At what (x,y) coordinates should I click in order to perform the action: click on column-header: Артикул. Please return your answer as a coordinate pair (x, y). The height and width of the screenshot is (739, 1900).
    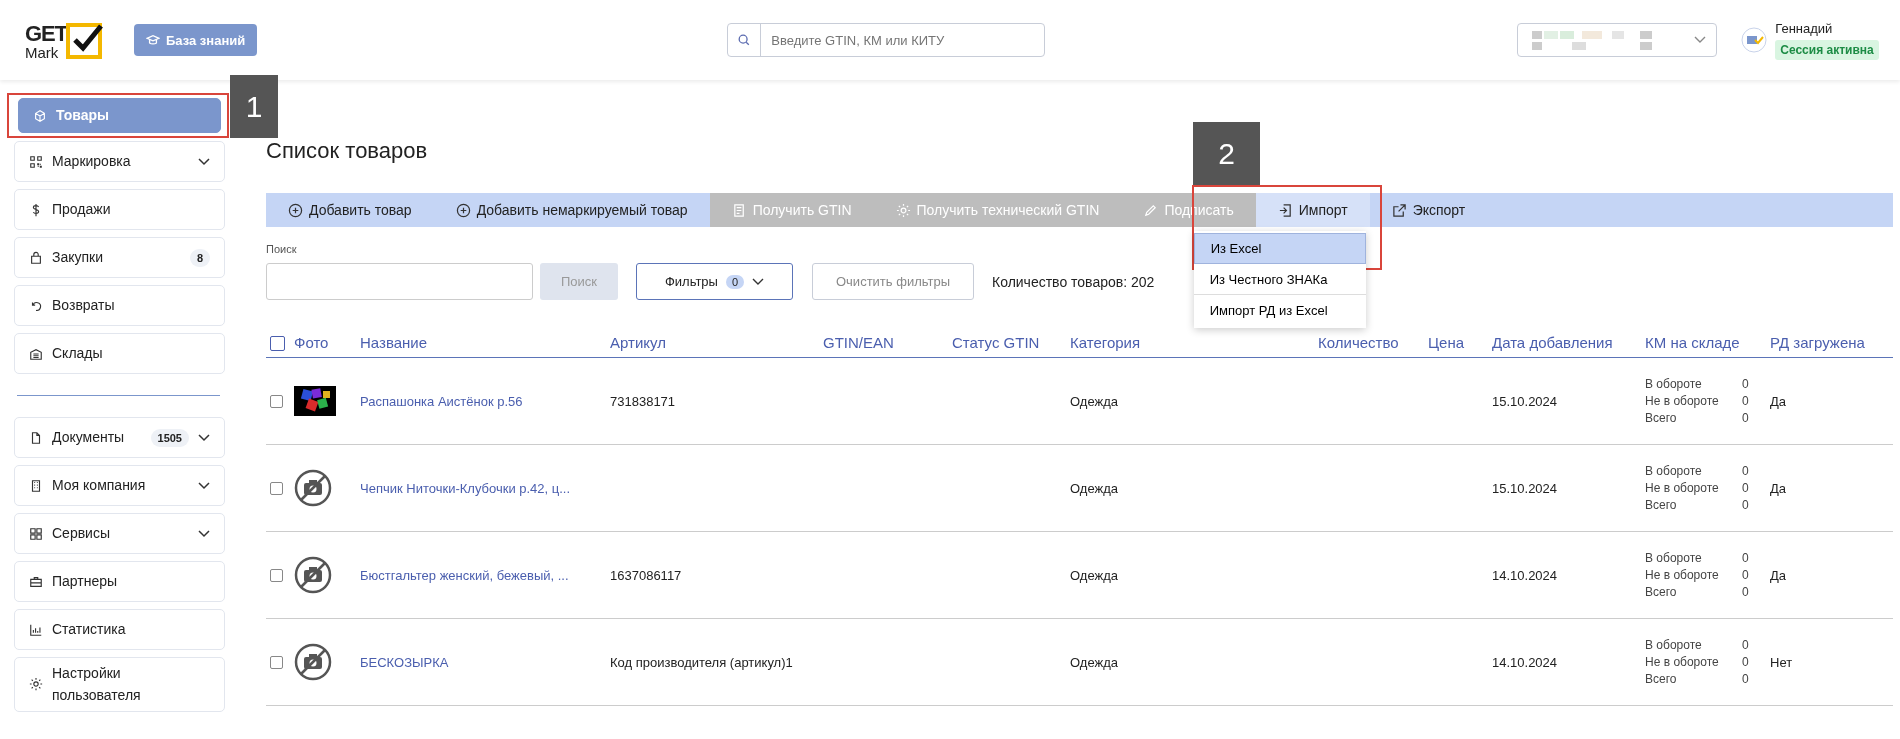
    Looking at the image, I should click on (716, 342).